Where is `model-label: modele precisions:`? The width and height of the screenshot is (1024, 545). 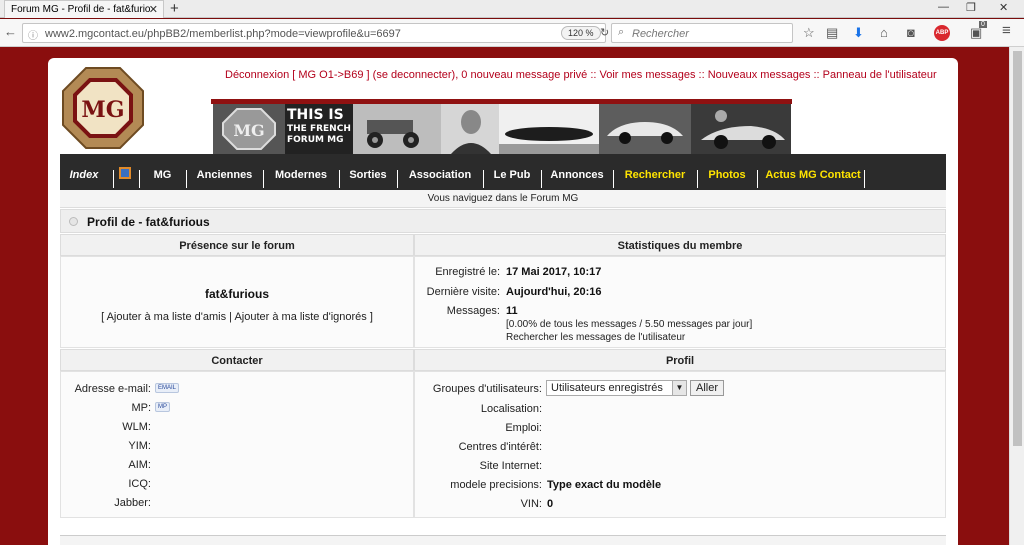
model-label: modele precisions: is located at coordinates (496, 485).